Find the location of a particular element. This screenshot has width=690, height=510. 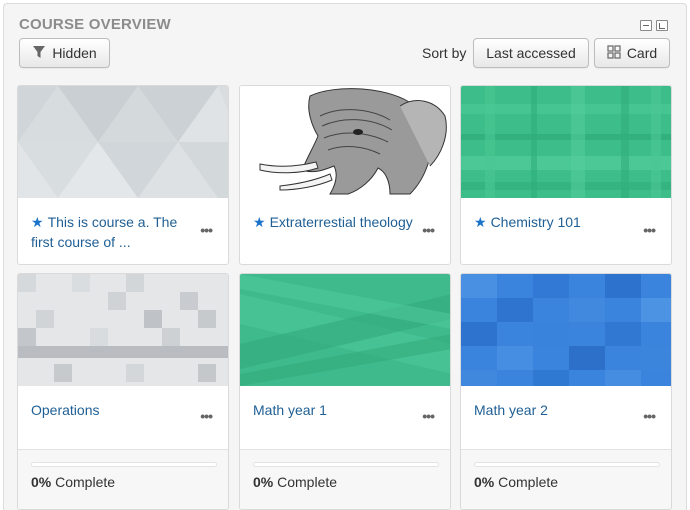

filter-hidden-button: Hidden is located at coordinates (64, 53).